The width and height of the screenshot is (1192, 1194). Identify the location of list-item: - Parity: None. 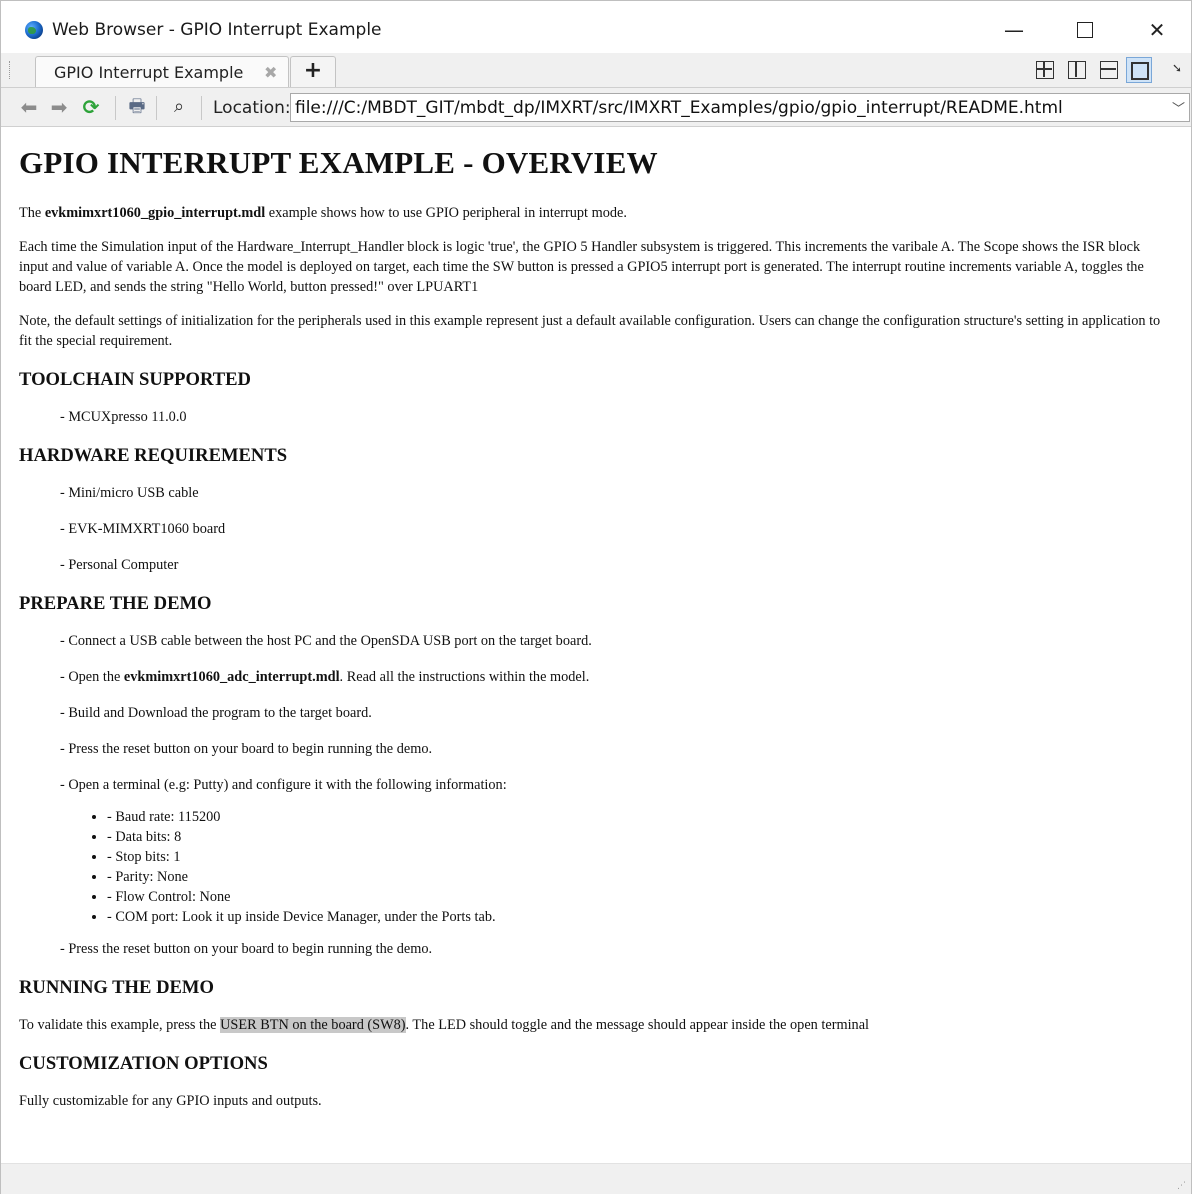
(640, 877).